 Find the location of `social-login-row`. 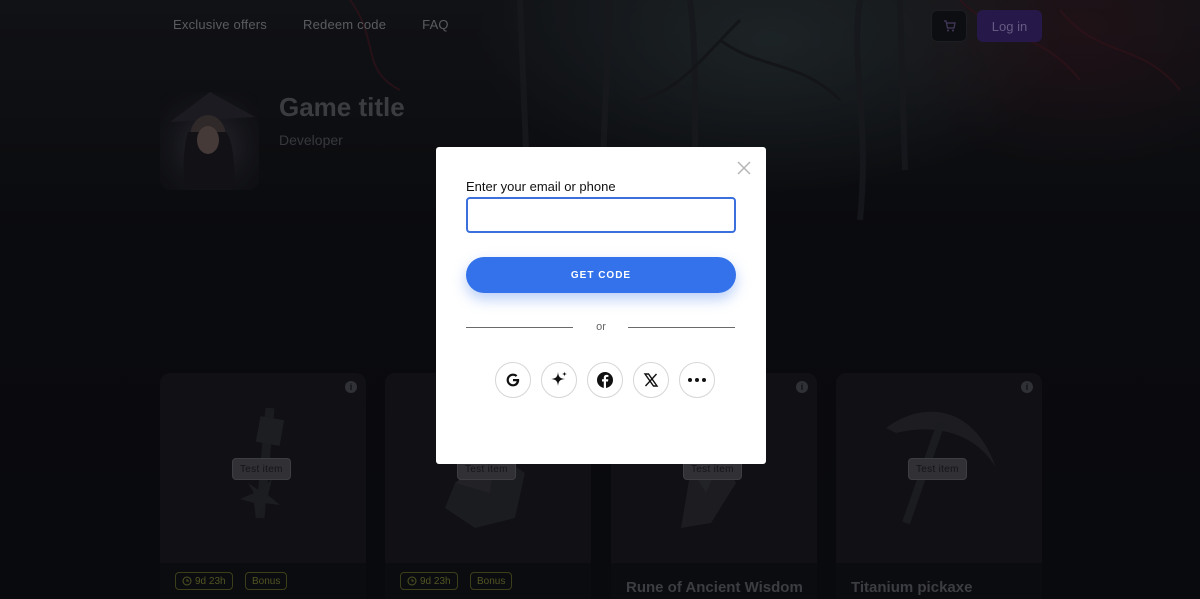

social-login-row is located at coordinates (605, 380).